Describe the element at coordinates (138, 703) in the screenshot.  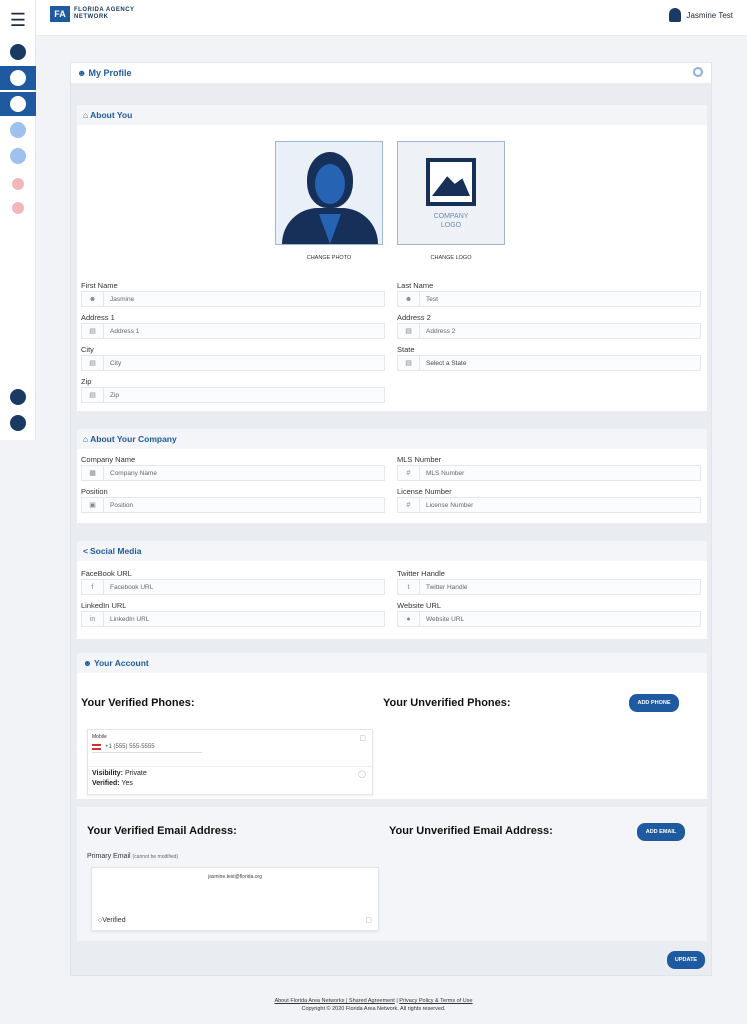
I see `verified-phones-title: Your Verified Phones:` at that location.